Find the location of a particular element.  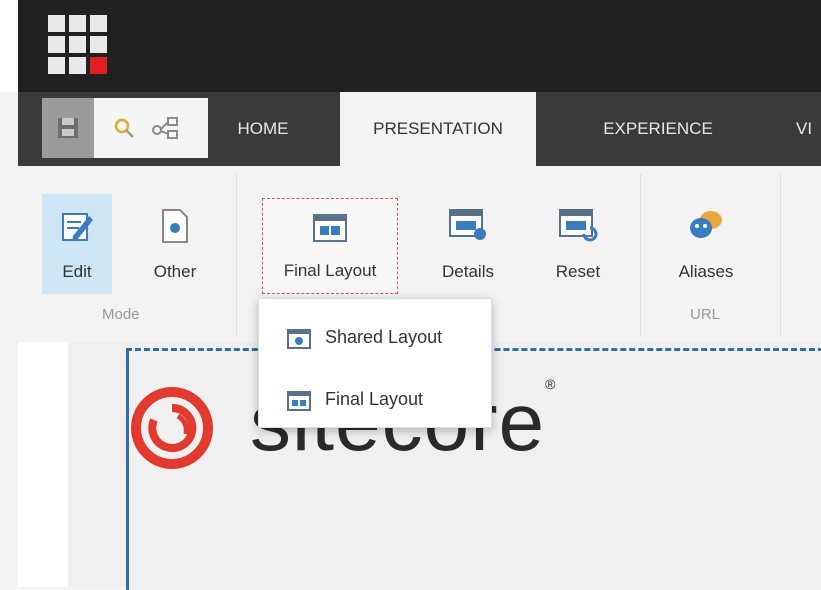

tab-experience: EXPERIENCE is located at coordinates (658, 129).